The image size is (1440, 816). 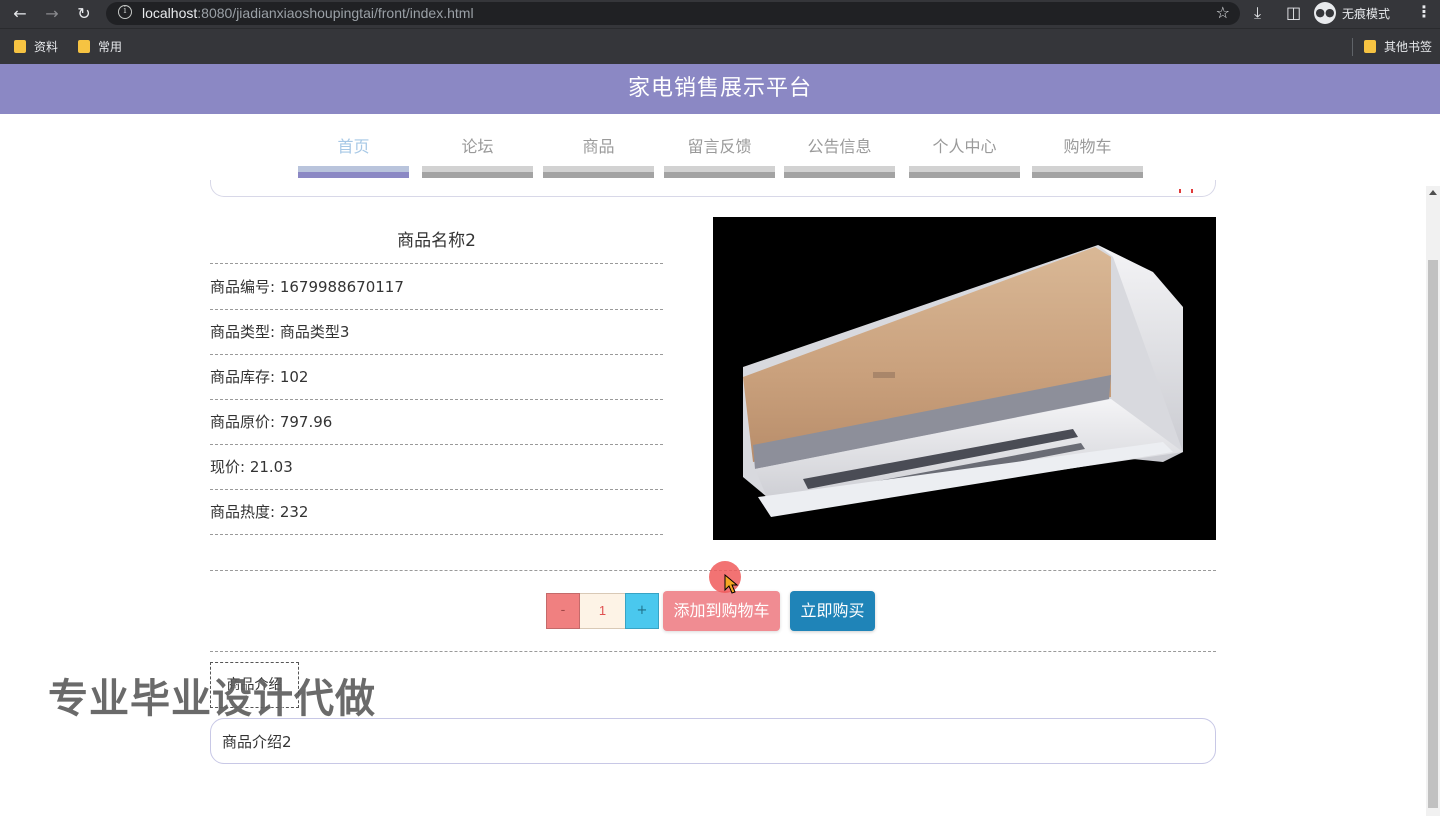 What do you see at coordinates (436, 377) in the screenshot?
I see `product-stock-row: 商品库存: 102` at bounding box center [436, 377].